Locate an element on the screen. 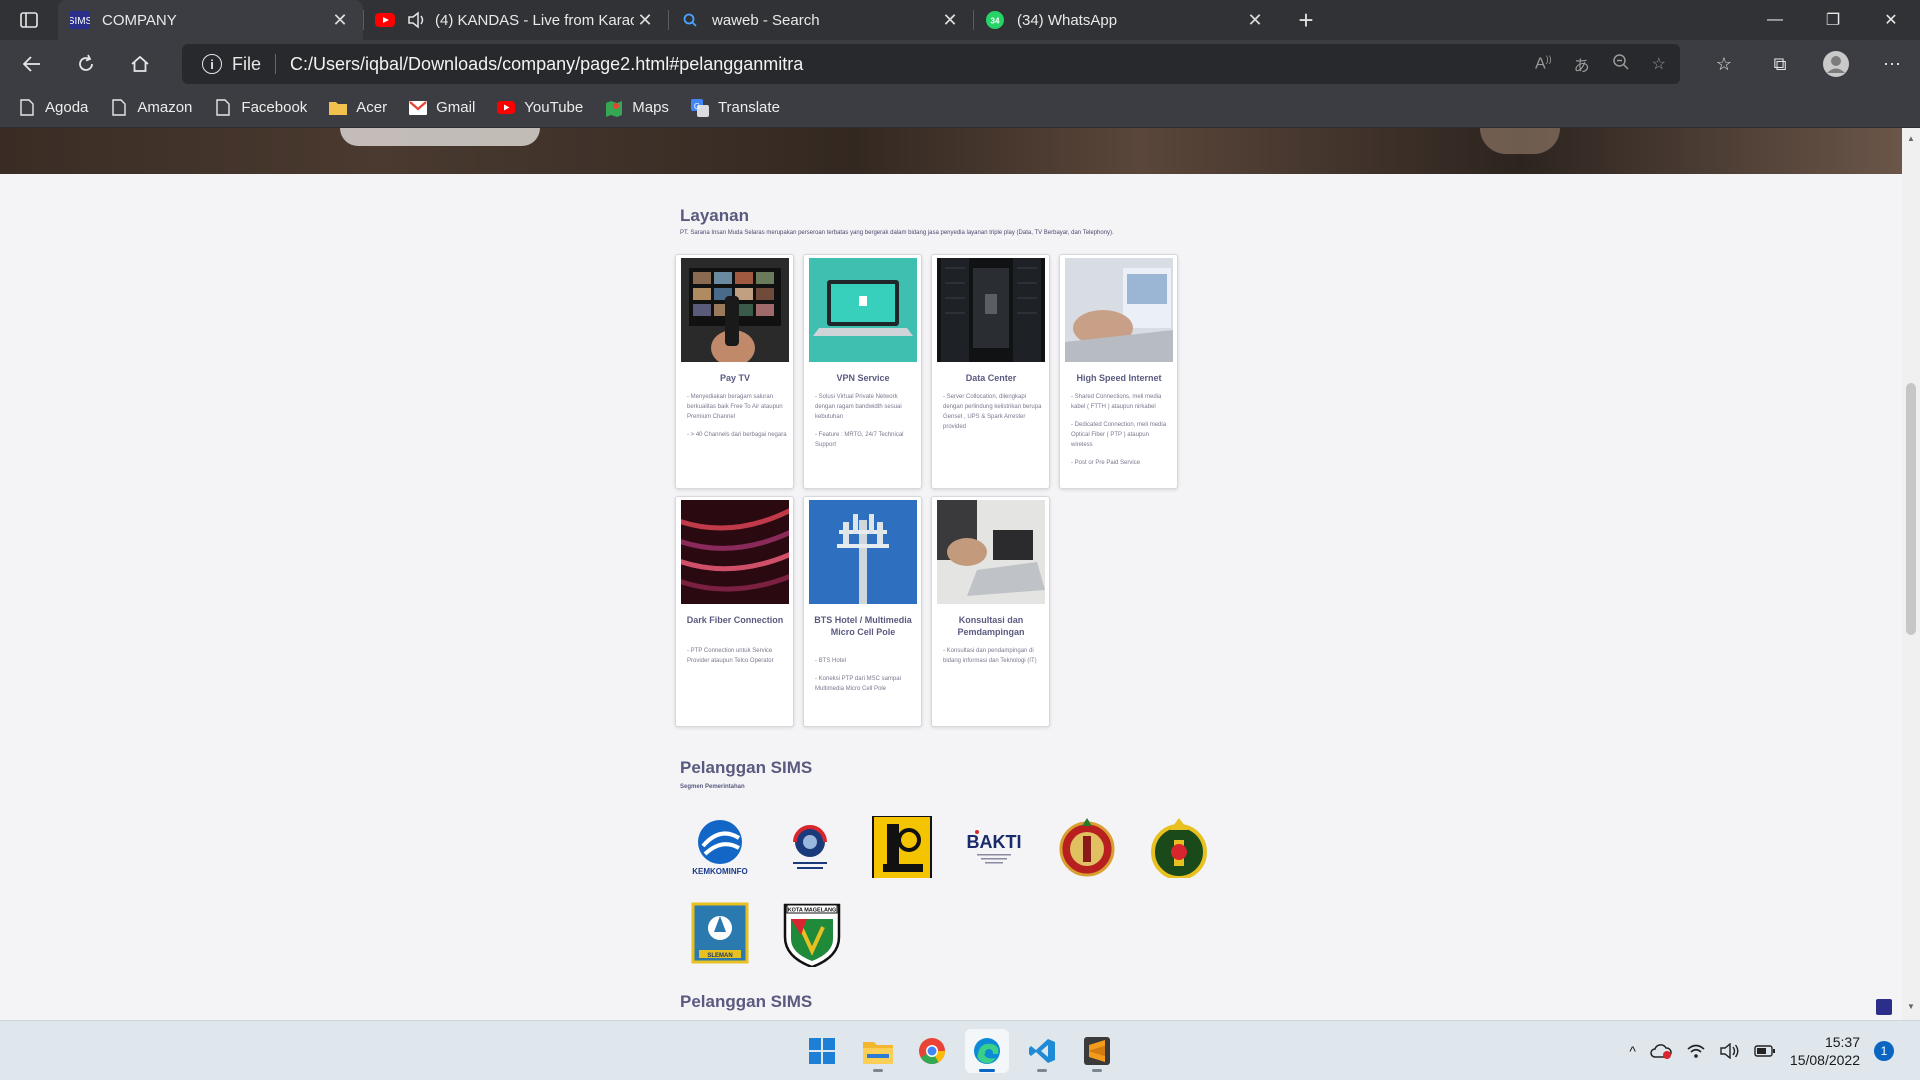 The width and height of the screenshot is (1920, 1080). more-icon: ⋯ is located at coordinates (1892, 64).